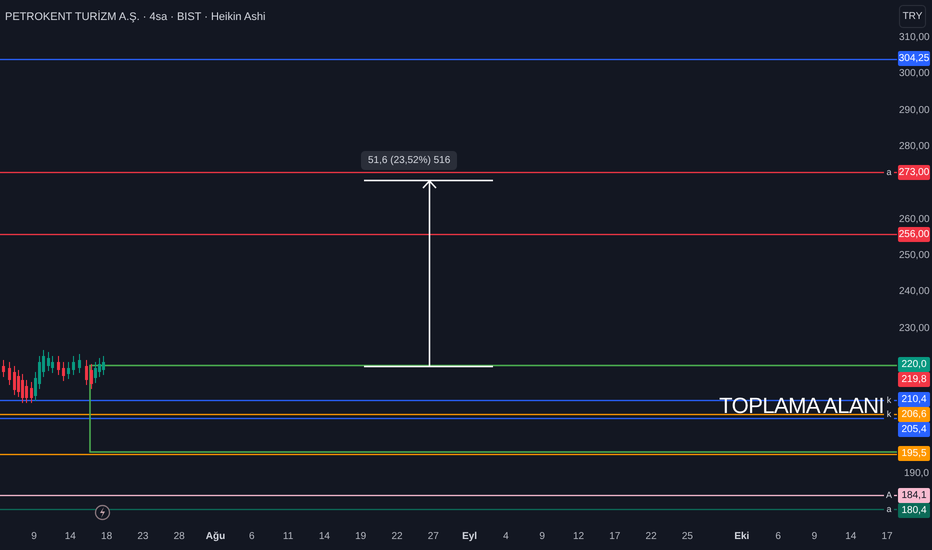 The height and width of the screenshot is (550, 932). Describe the element at coordinates (506, 537) in the screenshot. I see `time-label: 4` at that location.